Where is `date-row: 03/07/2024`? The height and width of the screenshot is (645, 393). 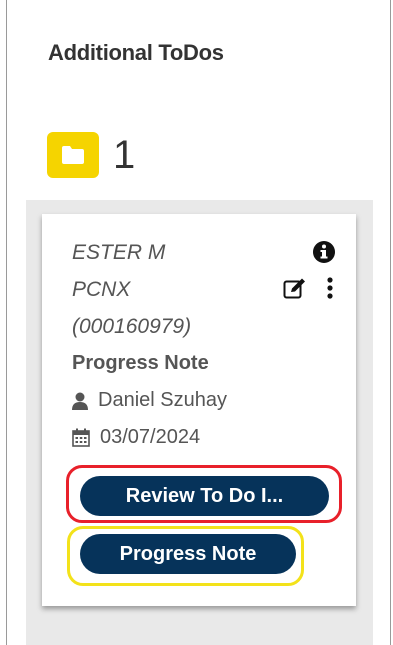
date-row: 03/07/2024 is located at coordinates (136, 437).